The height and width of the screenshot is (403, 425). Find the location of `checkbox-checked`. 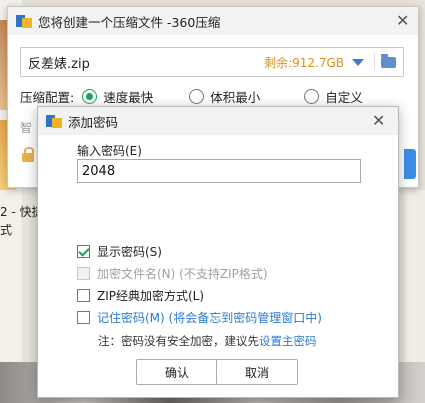

checkbox-checked is located at coordinates (83, 251).